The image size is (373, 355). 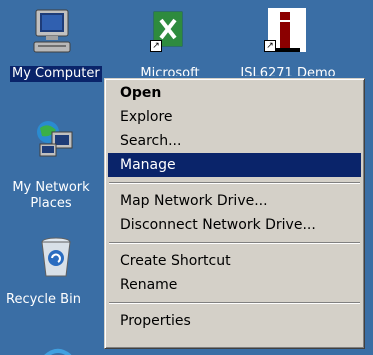 I want to click on recycle-bin-icon, so click(x=56, y=257).